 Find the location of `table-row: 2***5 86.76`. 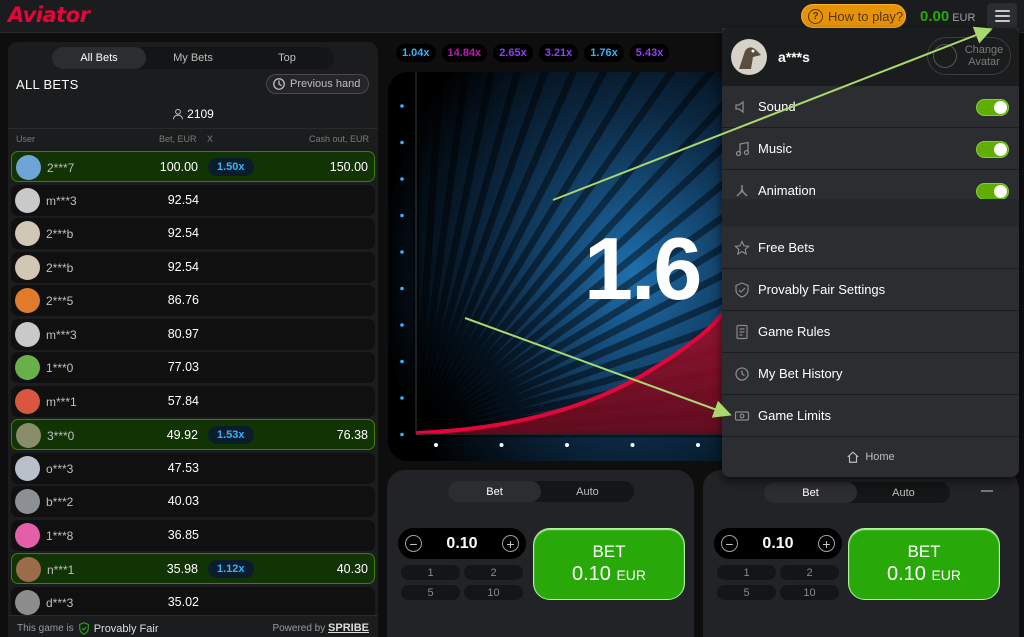

table-row: 2***5 86.76 is located at coordinates (193, 300).